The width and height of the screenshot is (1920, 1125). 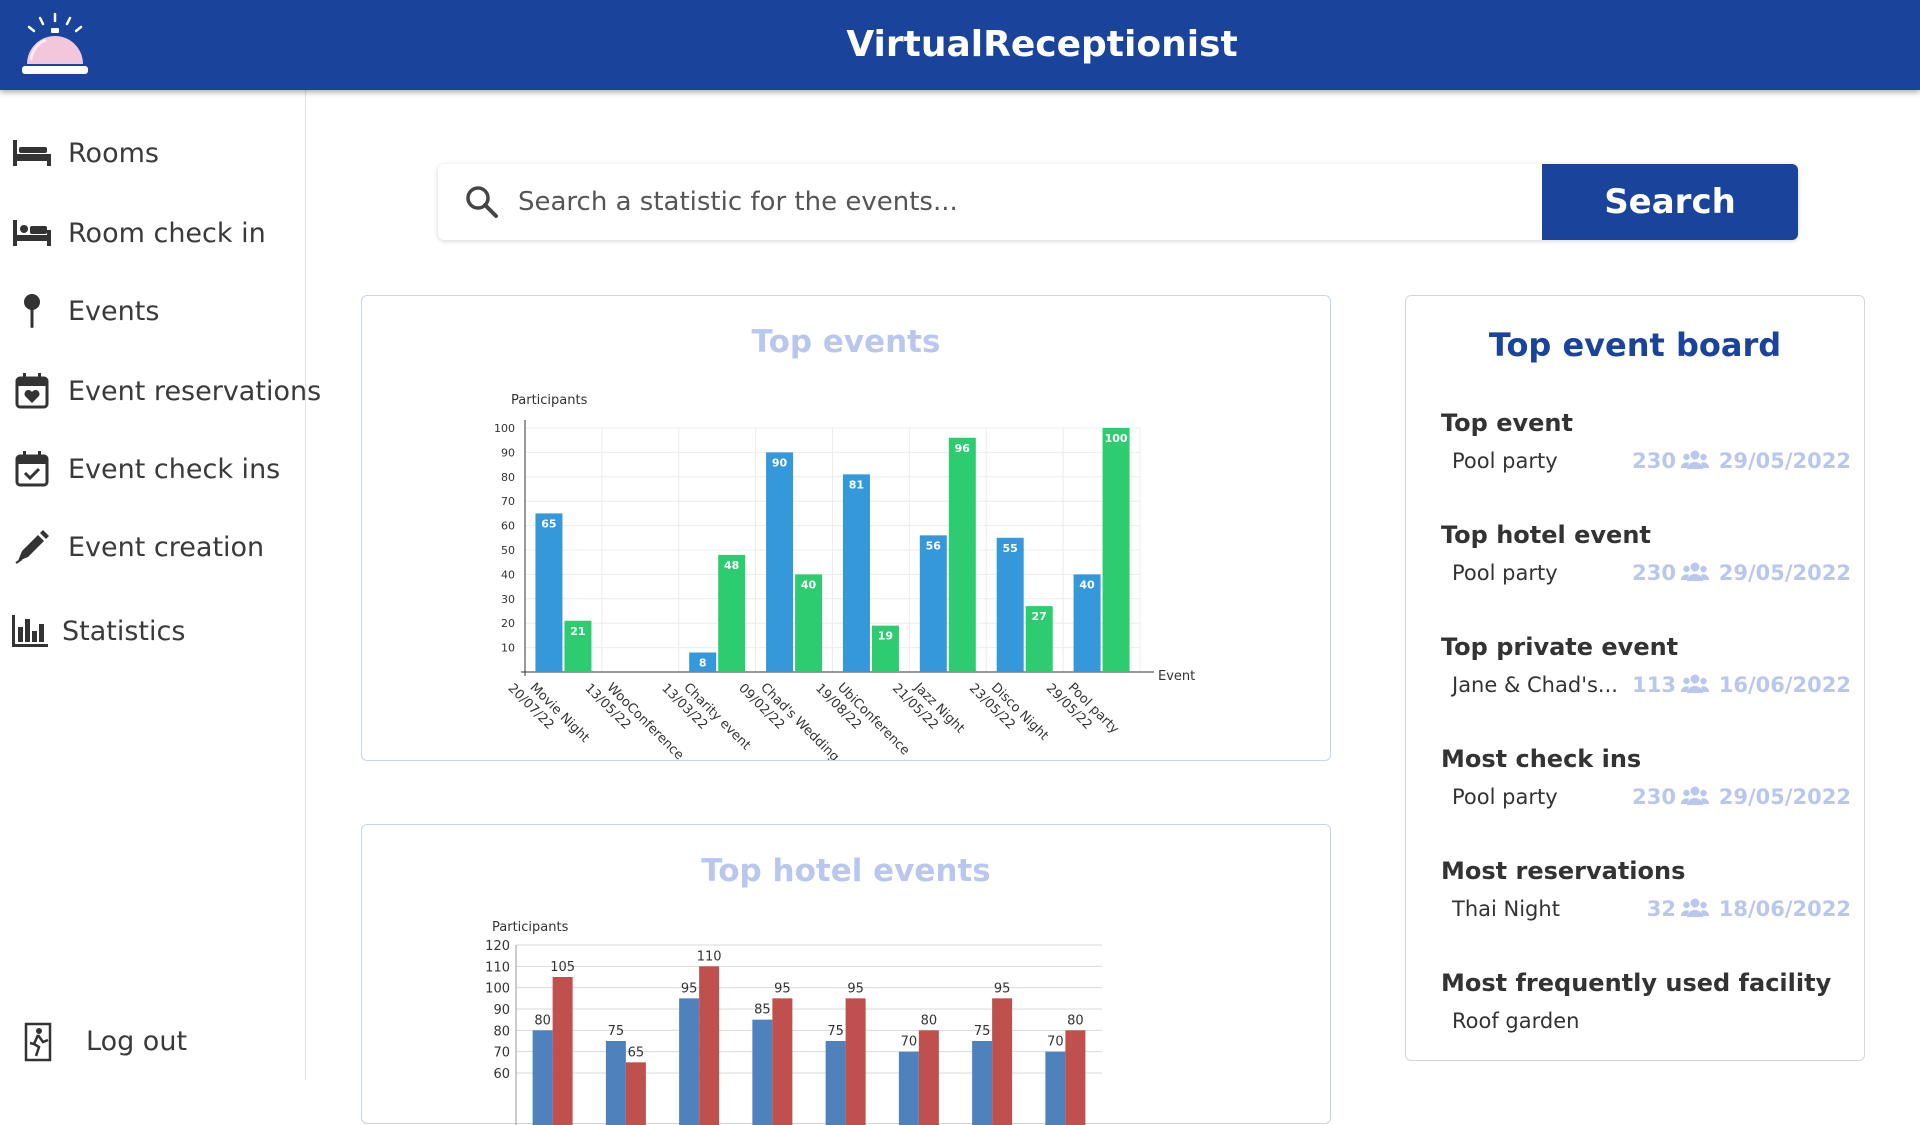 What do you see at coordinates (174, 469) in the screenshot?
I see `sidebar-item-label: Event check ins` at bounding box center [174, 469].